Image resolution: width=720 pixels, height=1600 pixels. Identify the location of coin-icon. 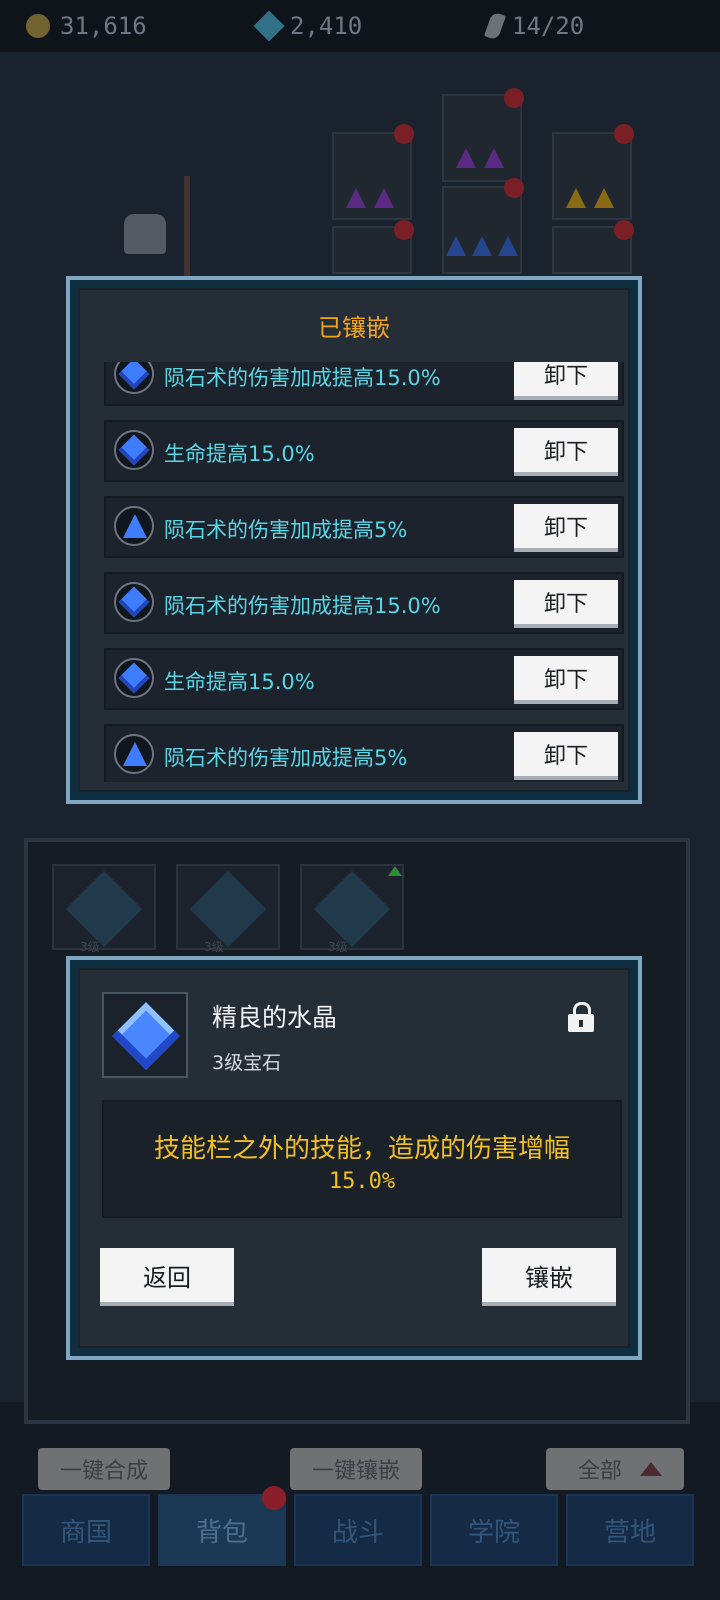
(38, 26).